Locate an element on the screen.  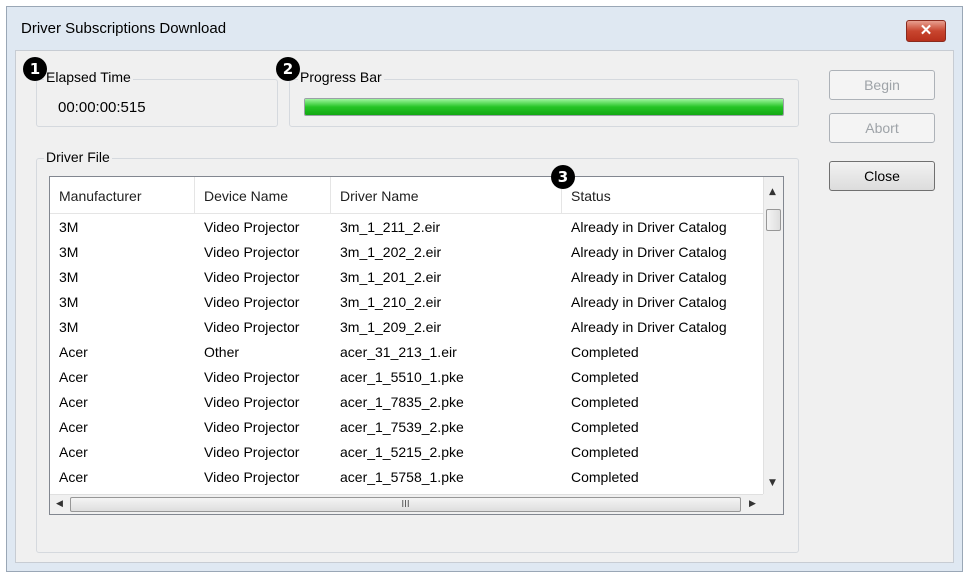
driver-name-cell: 3m_1_209_2.eir is located at coordinates (391, 327).